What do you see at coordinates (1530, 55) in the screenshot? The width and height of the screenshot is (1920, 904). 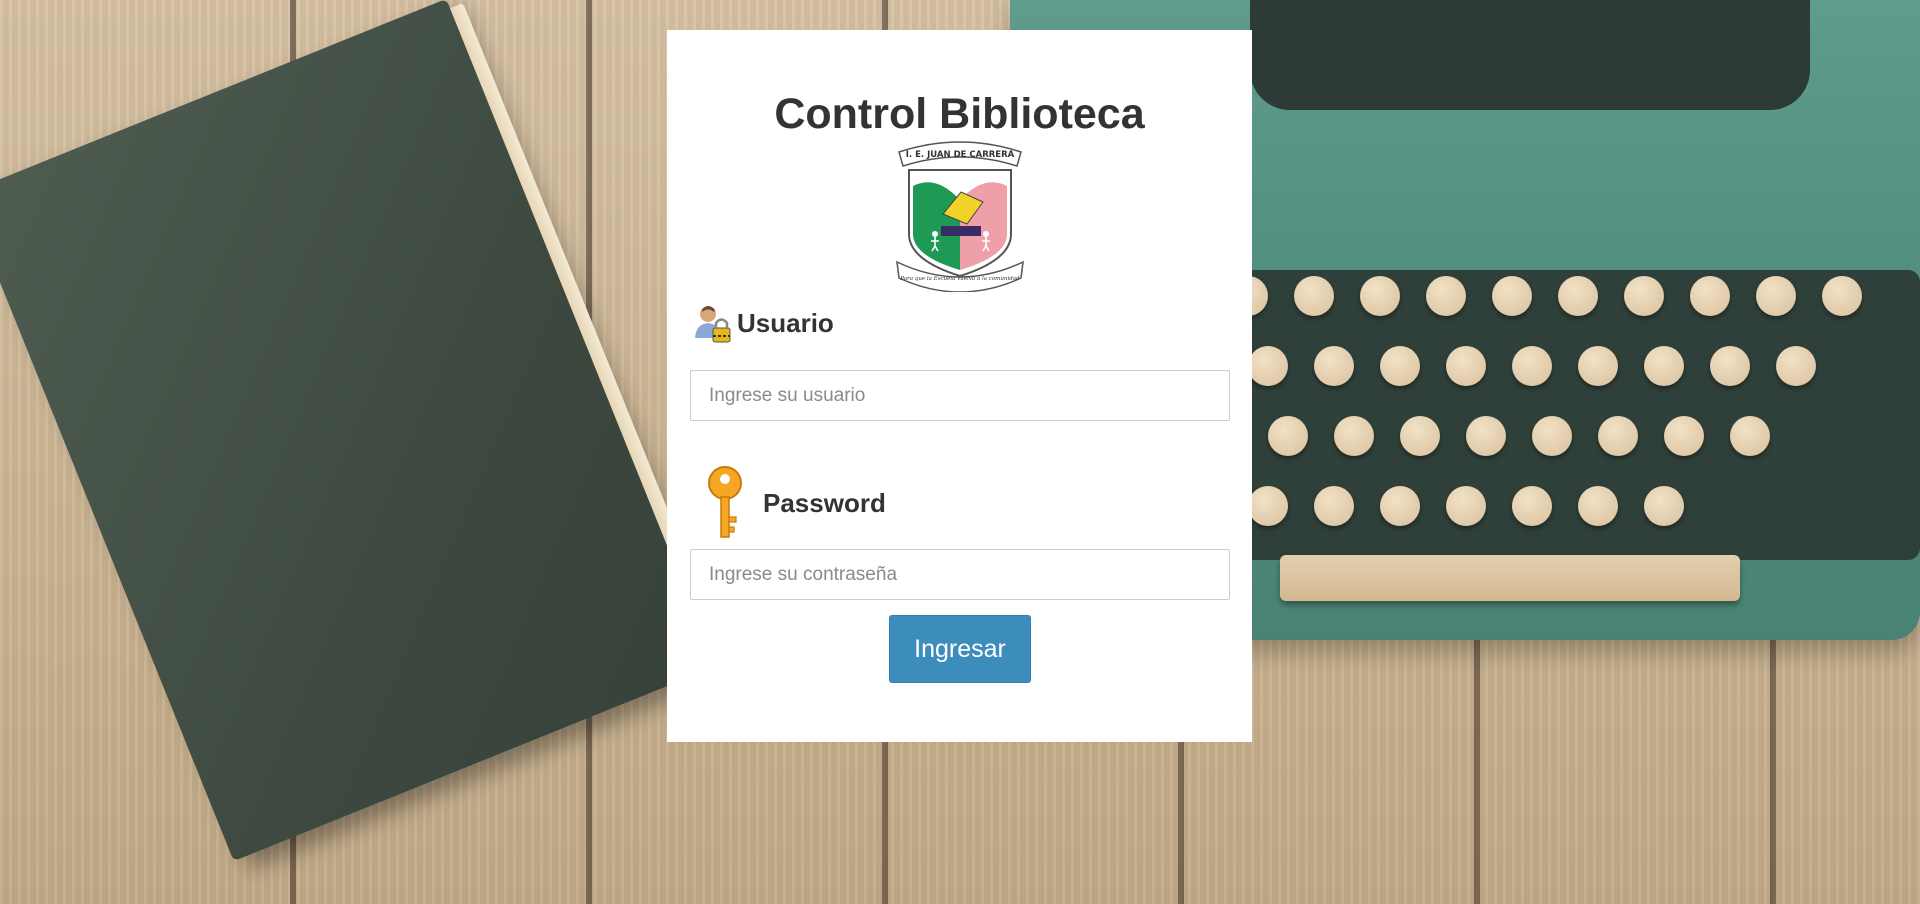 I see `background-typewriter-top` at bounding box center [1530, 55].